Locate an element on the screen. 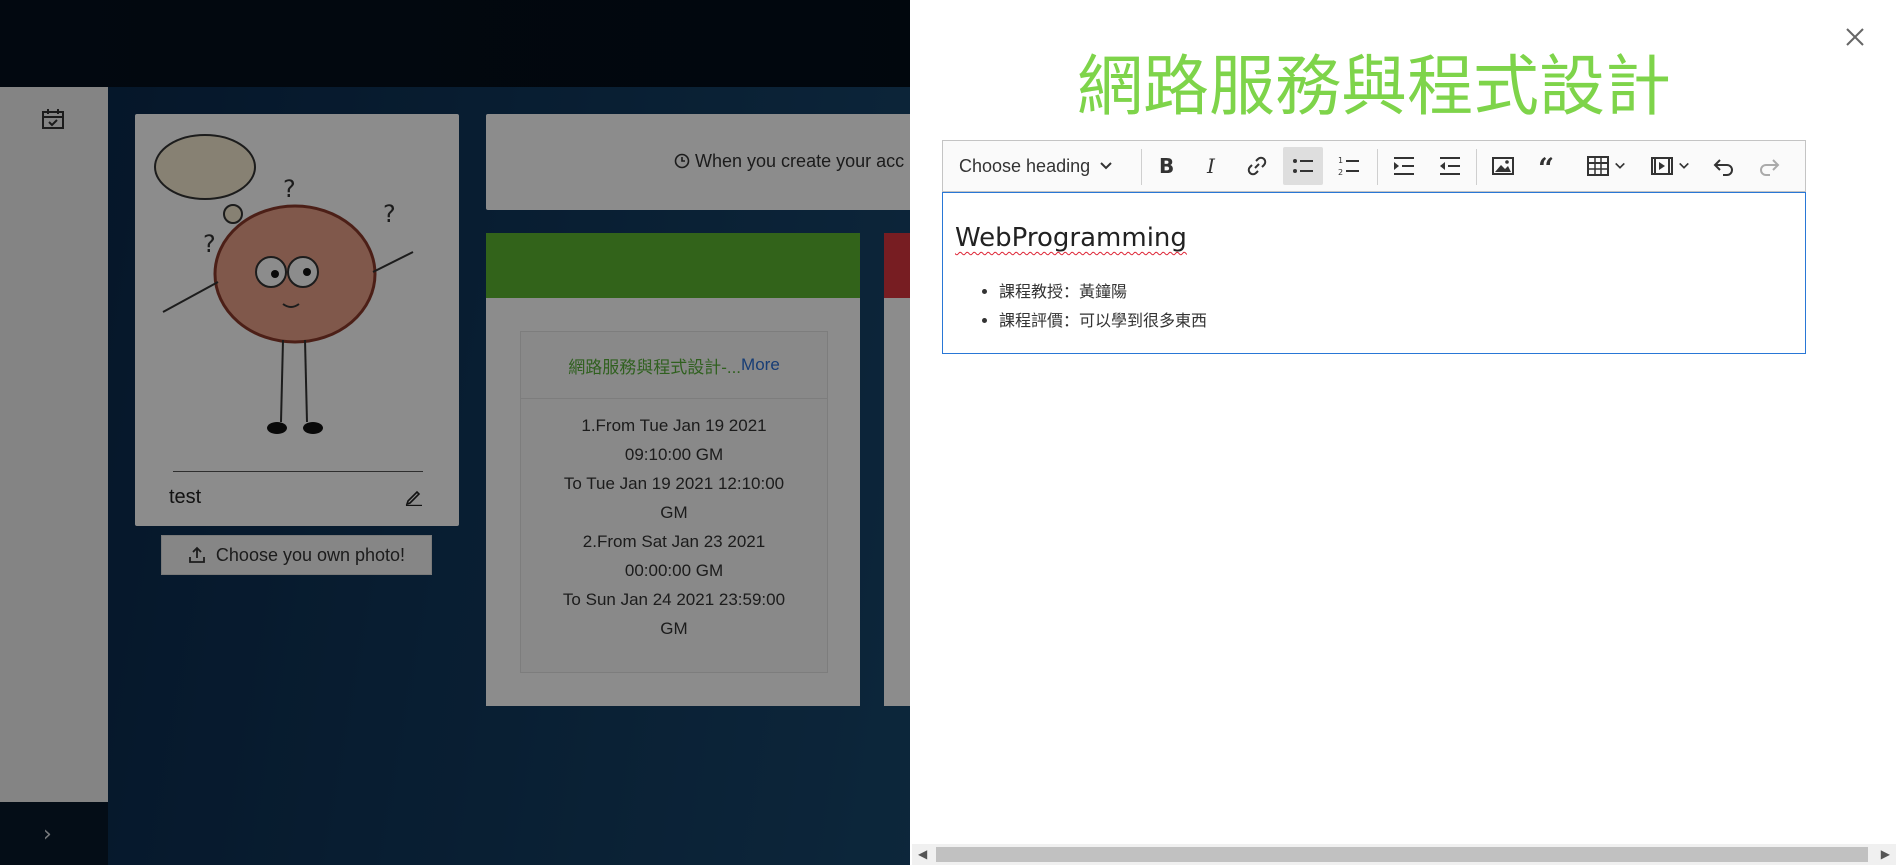 This screenshot has width=1896, height=865. close-icon is located at coordinates (1855, 37).